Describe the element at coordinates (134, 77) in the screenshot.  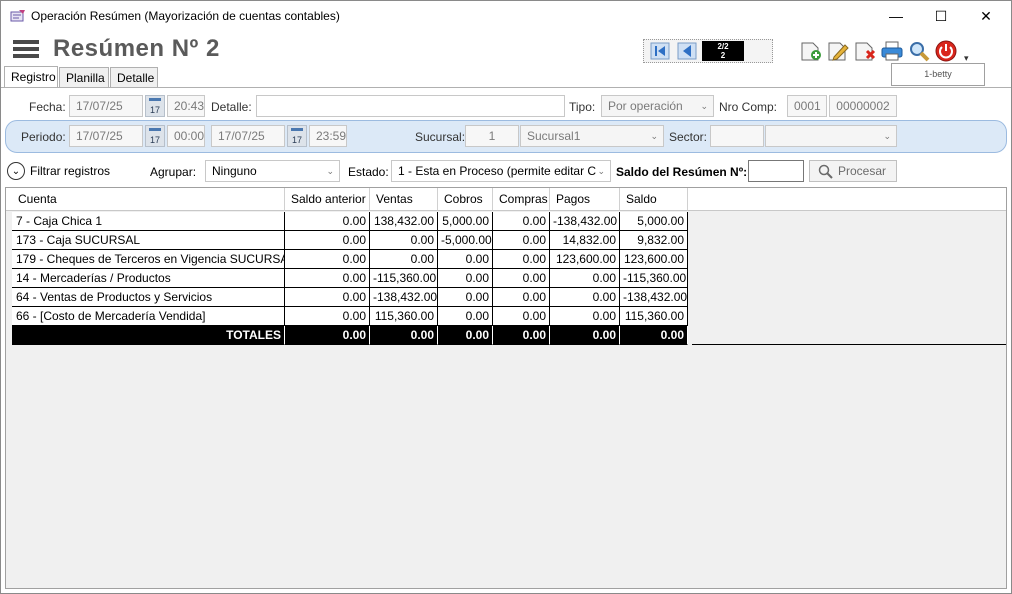
I see `tab-detalle: Detalle` at that location.